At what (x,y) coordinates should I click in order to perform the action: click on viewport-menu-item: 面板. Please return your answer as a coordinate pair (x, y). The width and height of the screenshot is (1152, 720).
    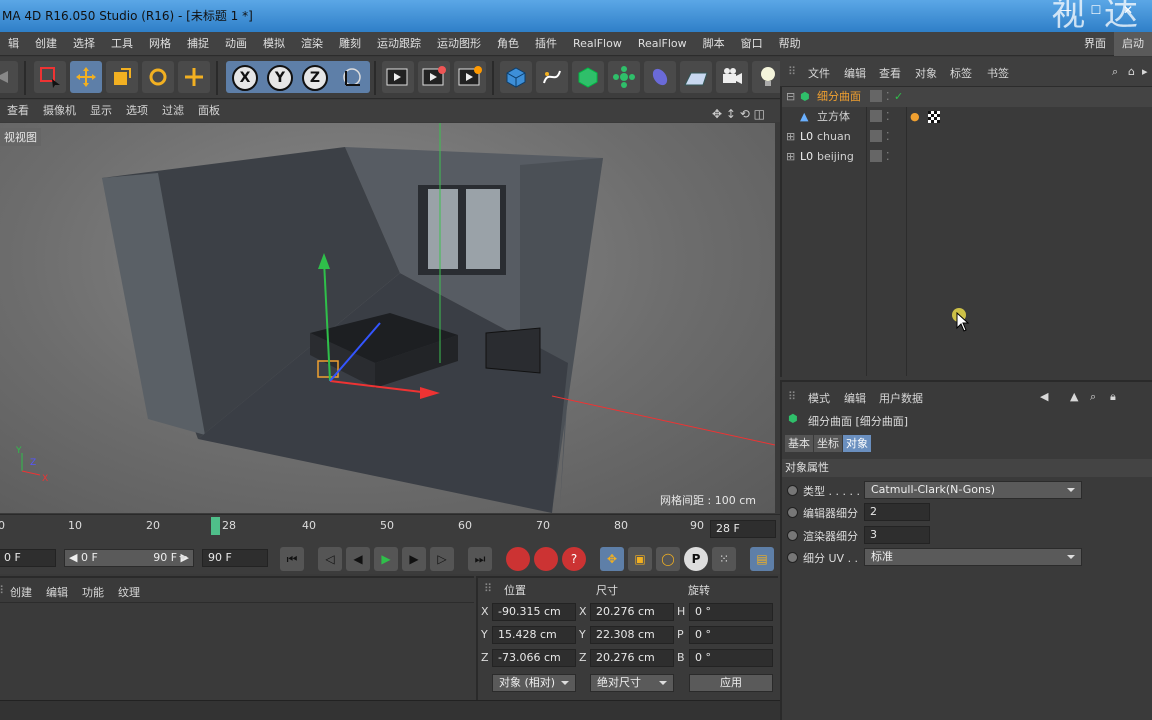
    Looking at the image, I should click on (209, 111).